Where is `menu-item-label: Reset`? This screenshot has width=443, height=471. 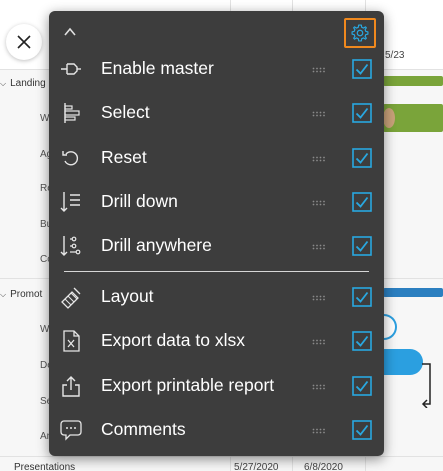
menu-item-label: Reset is located at coordinates (124, 157).